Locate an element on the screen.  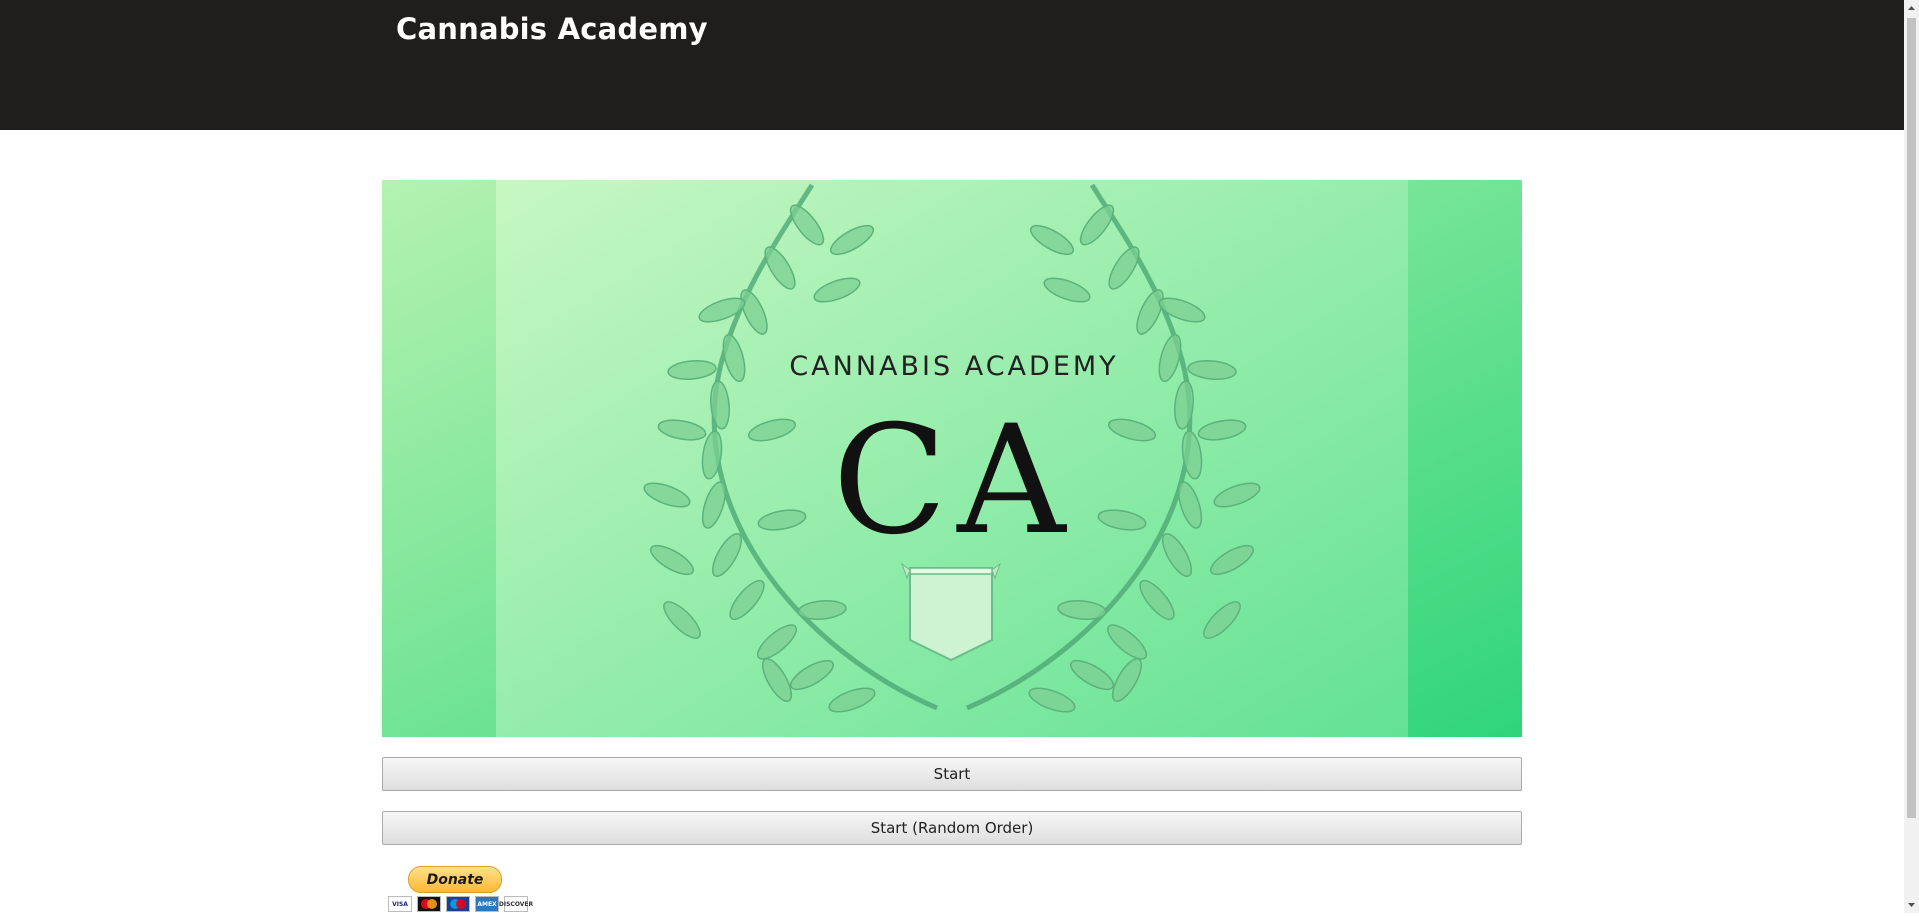
start-random-order-button: Start (Random Order) is located at coordinates (952, 828).